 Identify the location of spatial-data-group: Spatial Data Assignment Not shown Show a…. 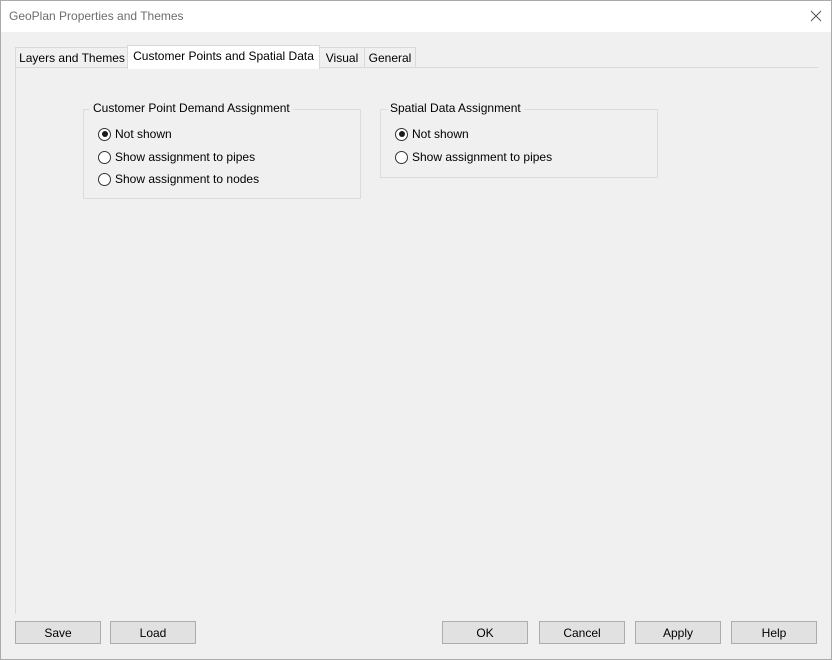
(519, 139).